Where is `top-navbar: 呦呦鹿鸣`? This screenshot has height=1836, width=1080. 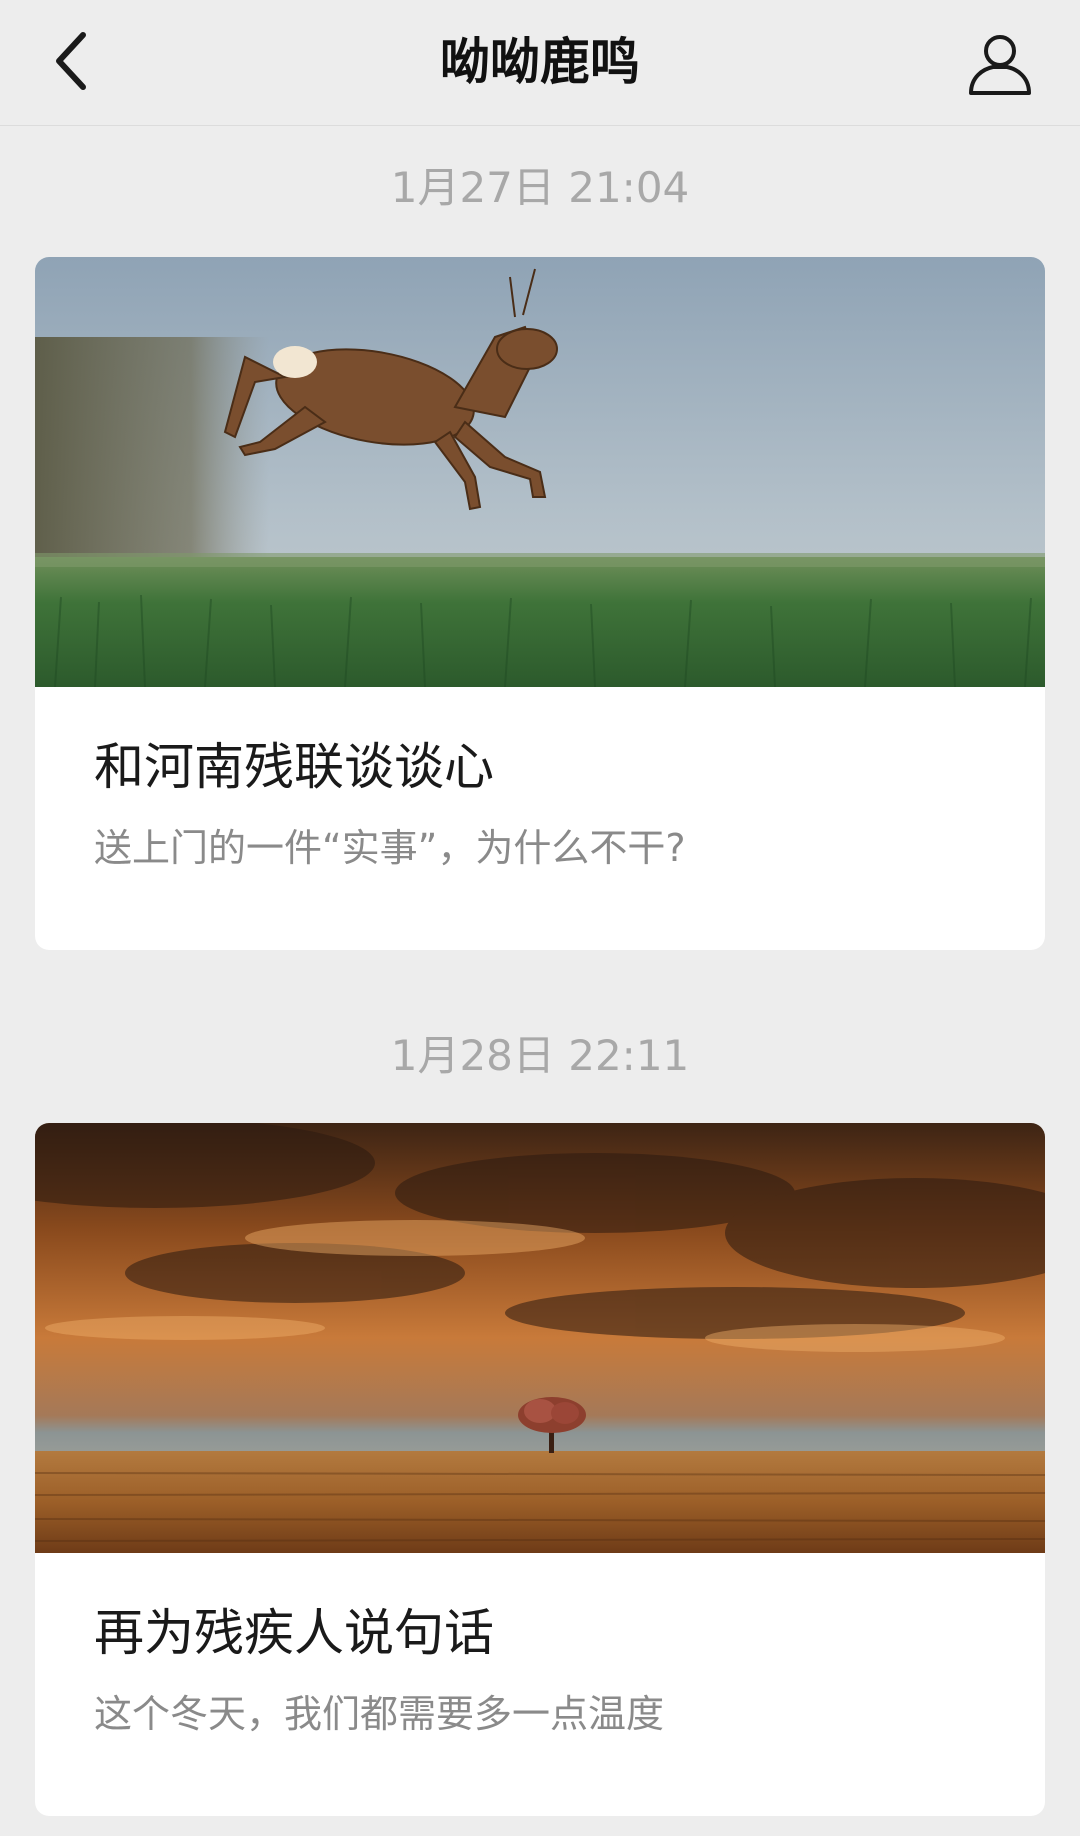
top-navbar: 呦呦鹿鸣 is located at coordinates (540, 63).